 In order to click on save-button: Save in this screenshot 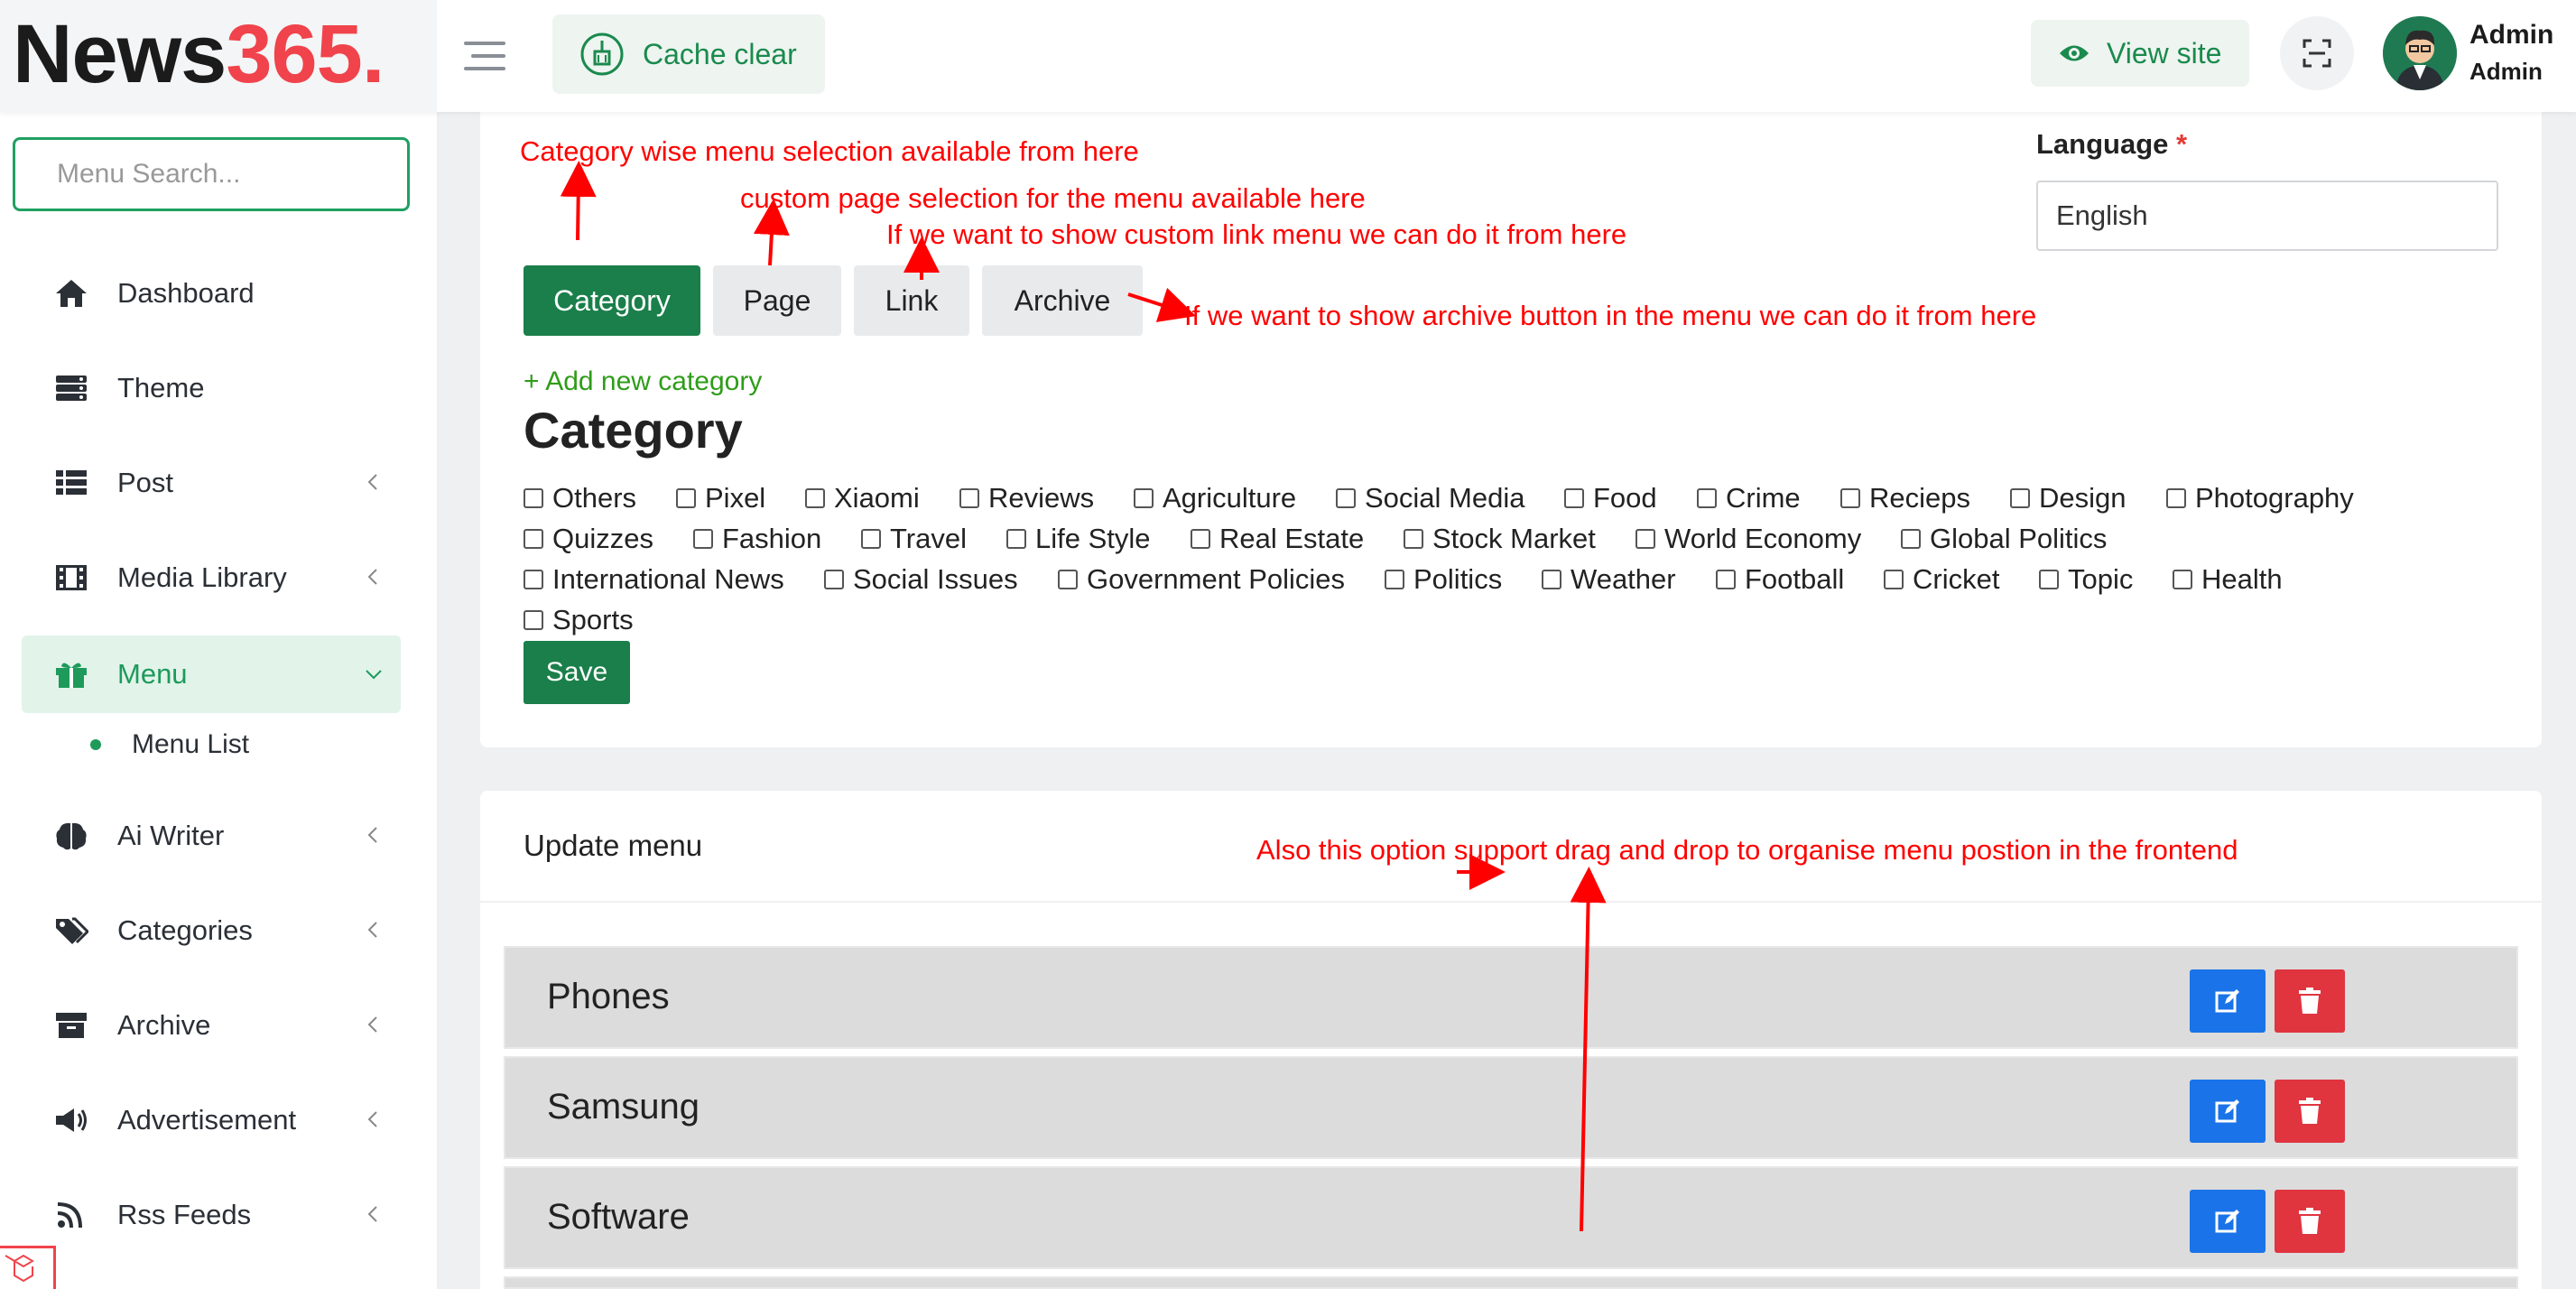, I will do `click(577, 672)`.